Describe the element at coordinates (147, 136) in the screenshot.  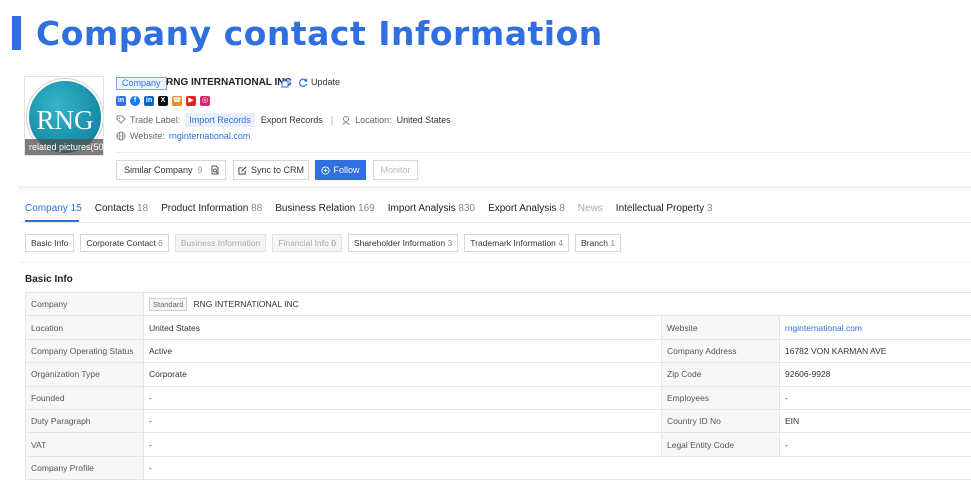
I see `website-label: Website:` at that location.